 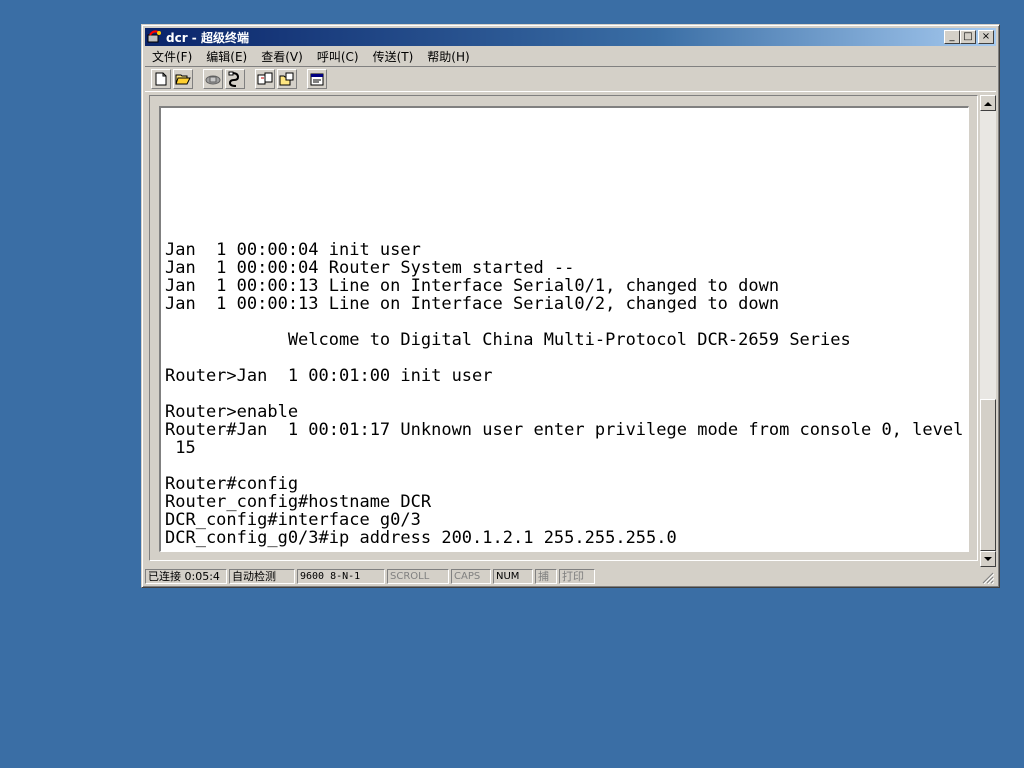 I want to click on status-caps: CAPS, so click(x=471, y=576).